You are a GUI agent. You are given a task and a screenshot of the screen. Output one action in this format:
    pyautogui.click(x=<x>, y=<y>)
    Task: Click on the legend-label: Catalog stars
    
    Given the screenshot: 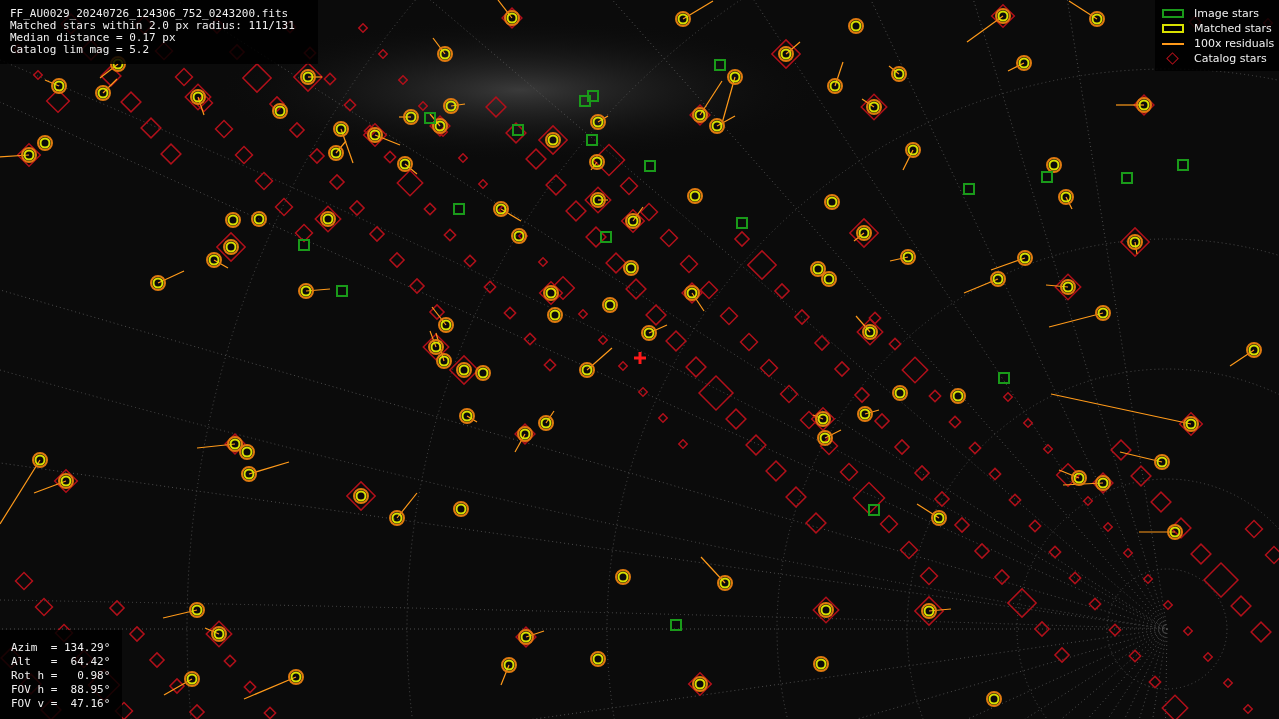 What is the action you would take?
    pyautogui.click(x=1230, y=58)
    